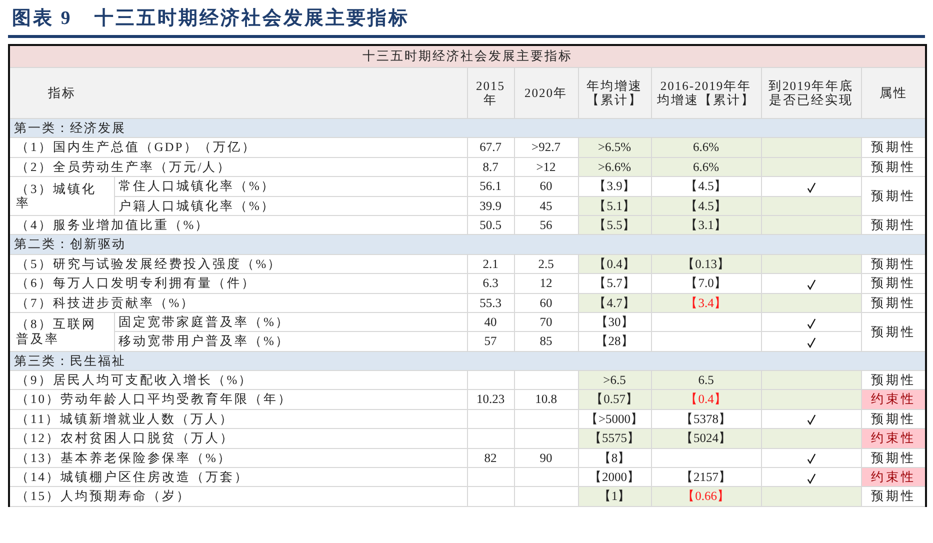  Describe the element at coordinates (706, 496) in the screenshot. I see `table-cell: 【0.66】` at that location.